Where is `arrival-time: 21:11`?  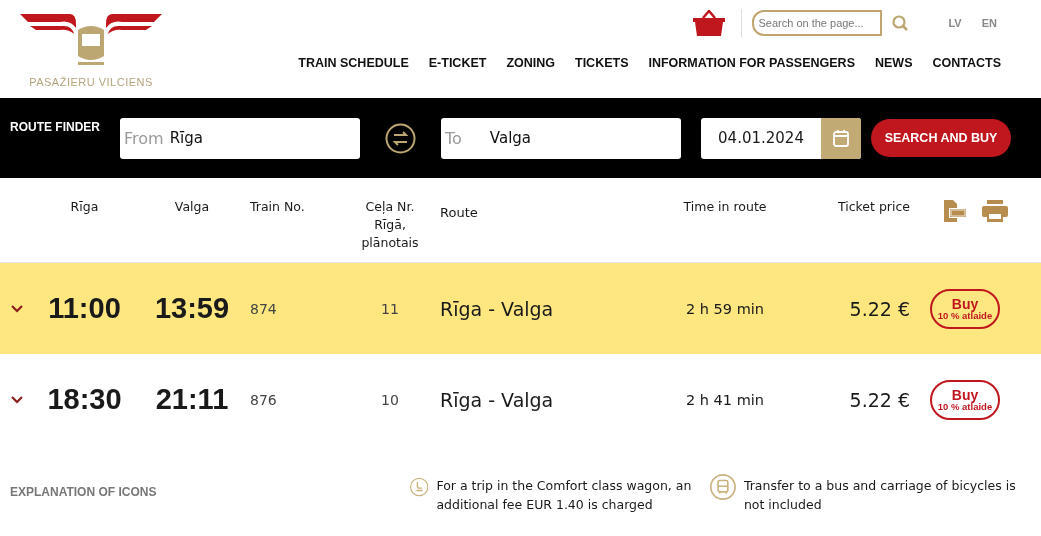
arrival-time: 21:11 is located at coordinates (192, 399).